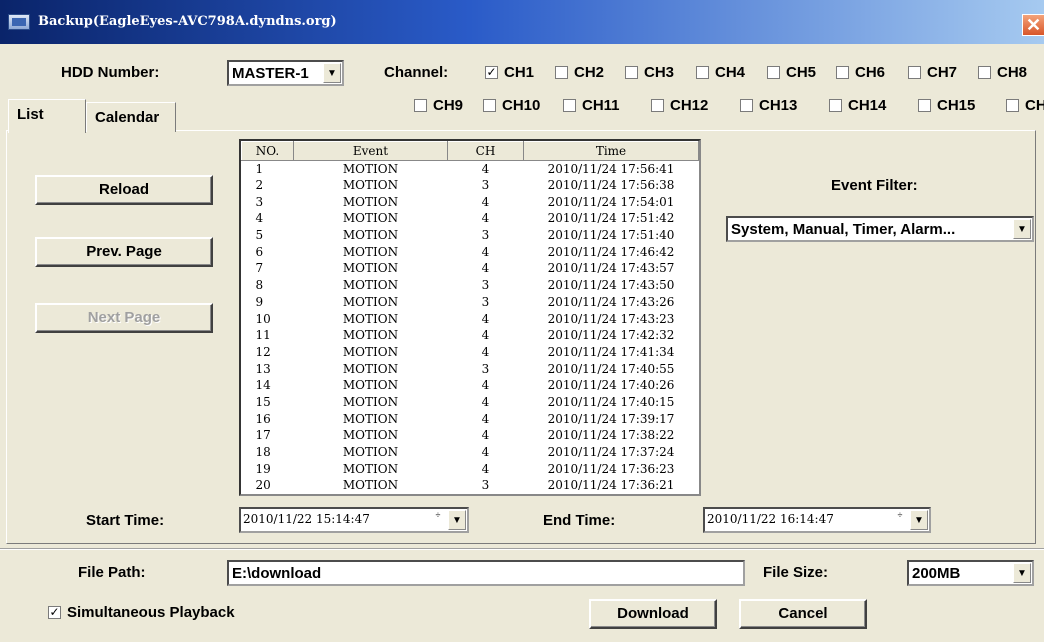 This screenshot has height=642, width=1044. I want to click on col-ch: CH, so click(485, 151).